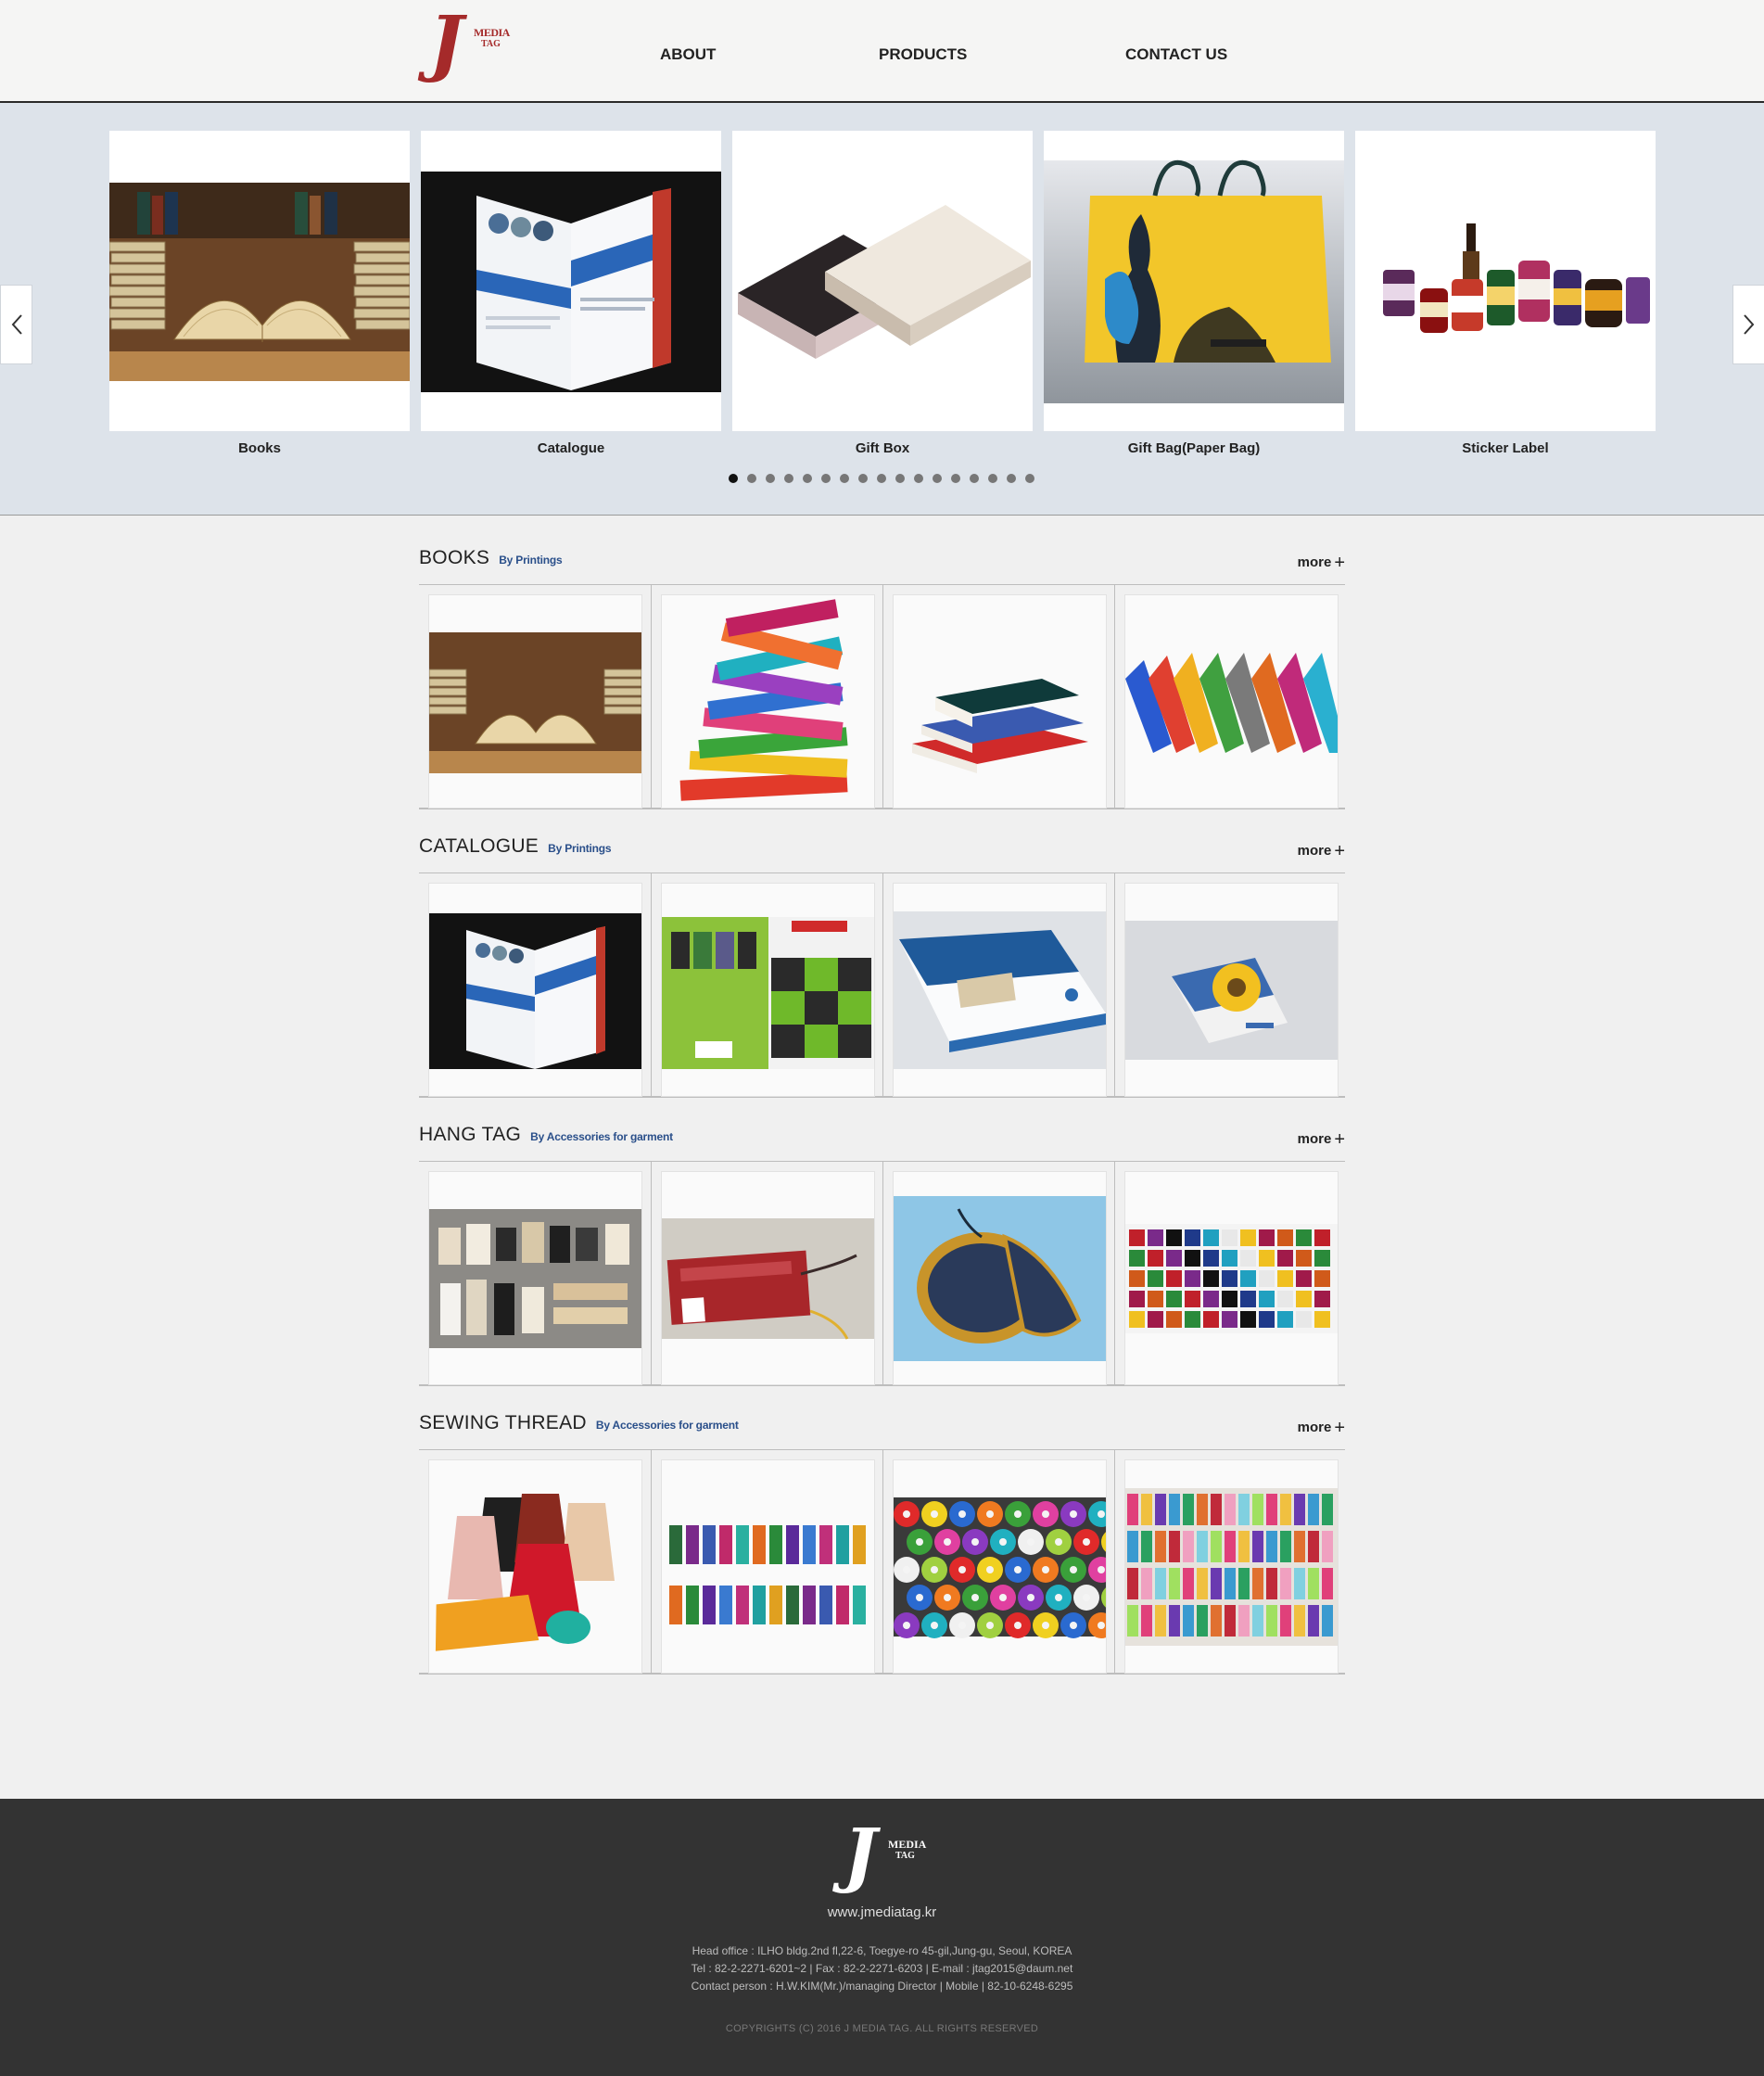  I want to click on slider-prev-button, so click(16, 324).